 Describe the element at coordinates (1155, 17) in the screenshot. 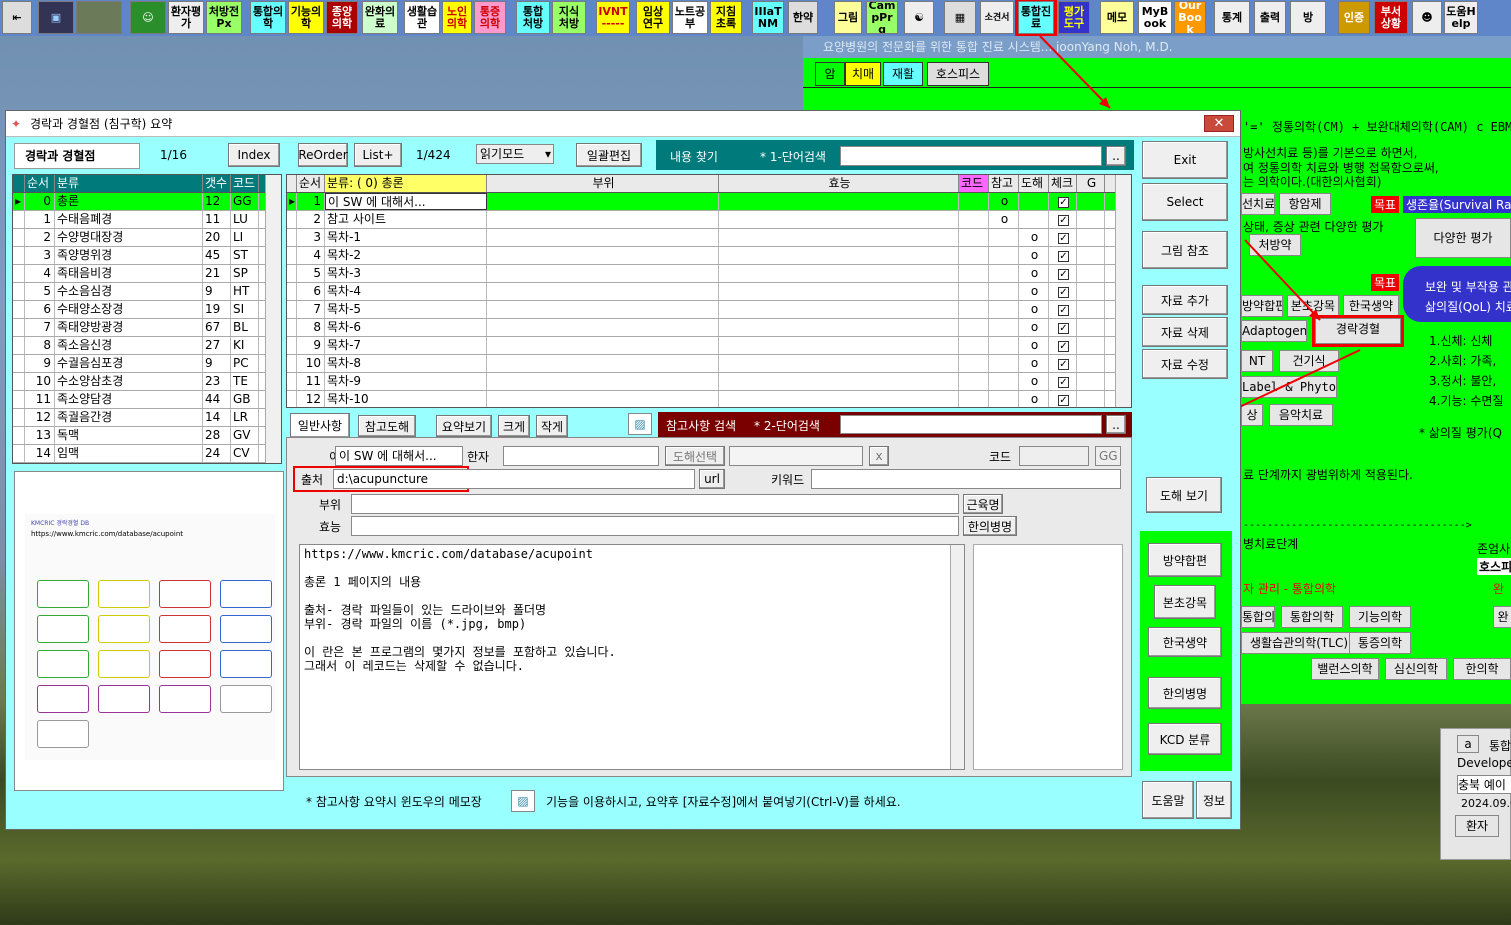

I see `tb-mybook: MyBook` at that location.